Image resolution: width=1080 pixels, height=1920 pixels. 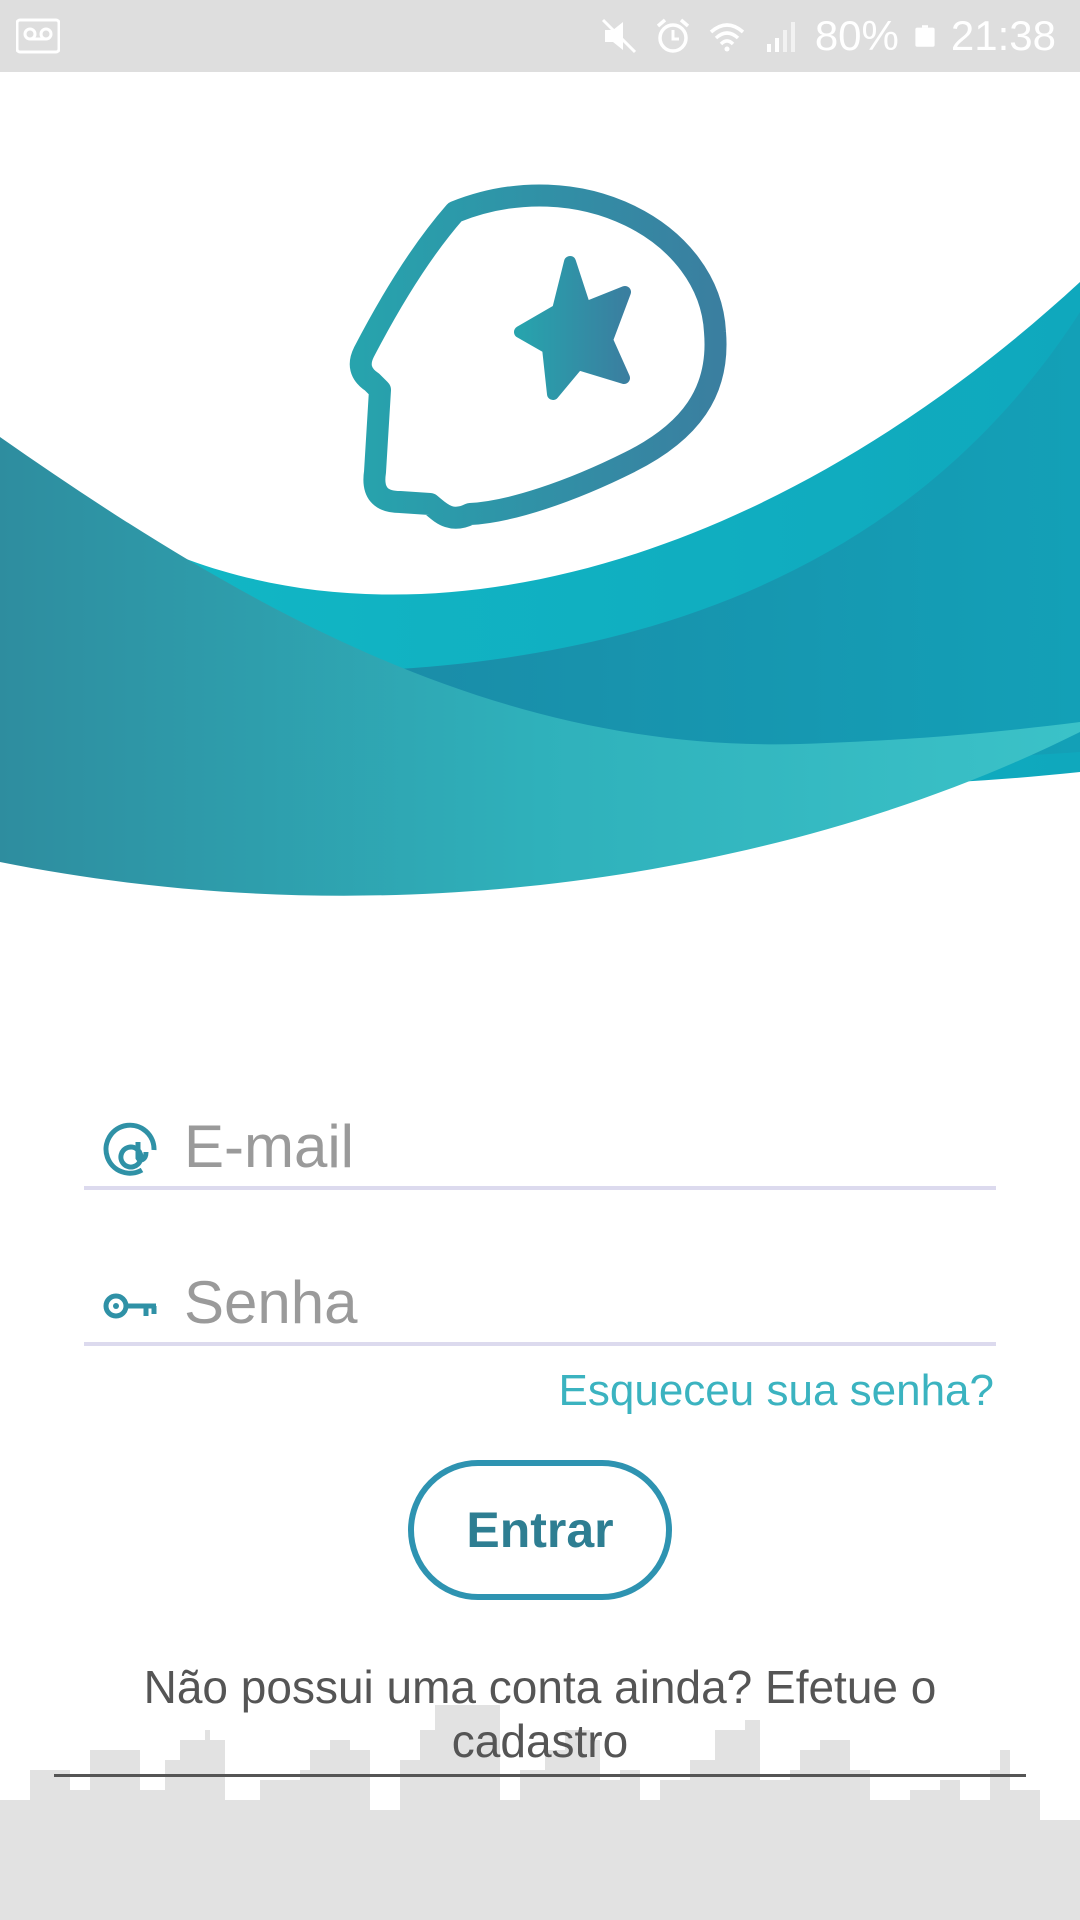 I want to click on login-button: Entrar, so click(x=540, y=1530).